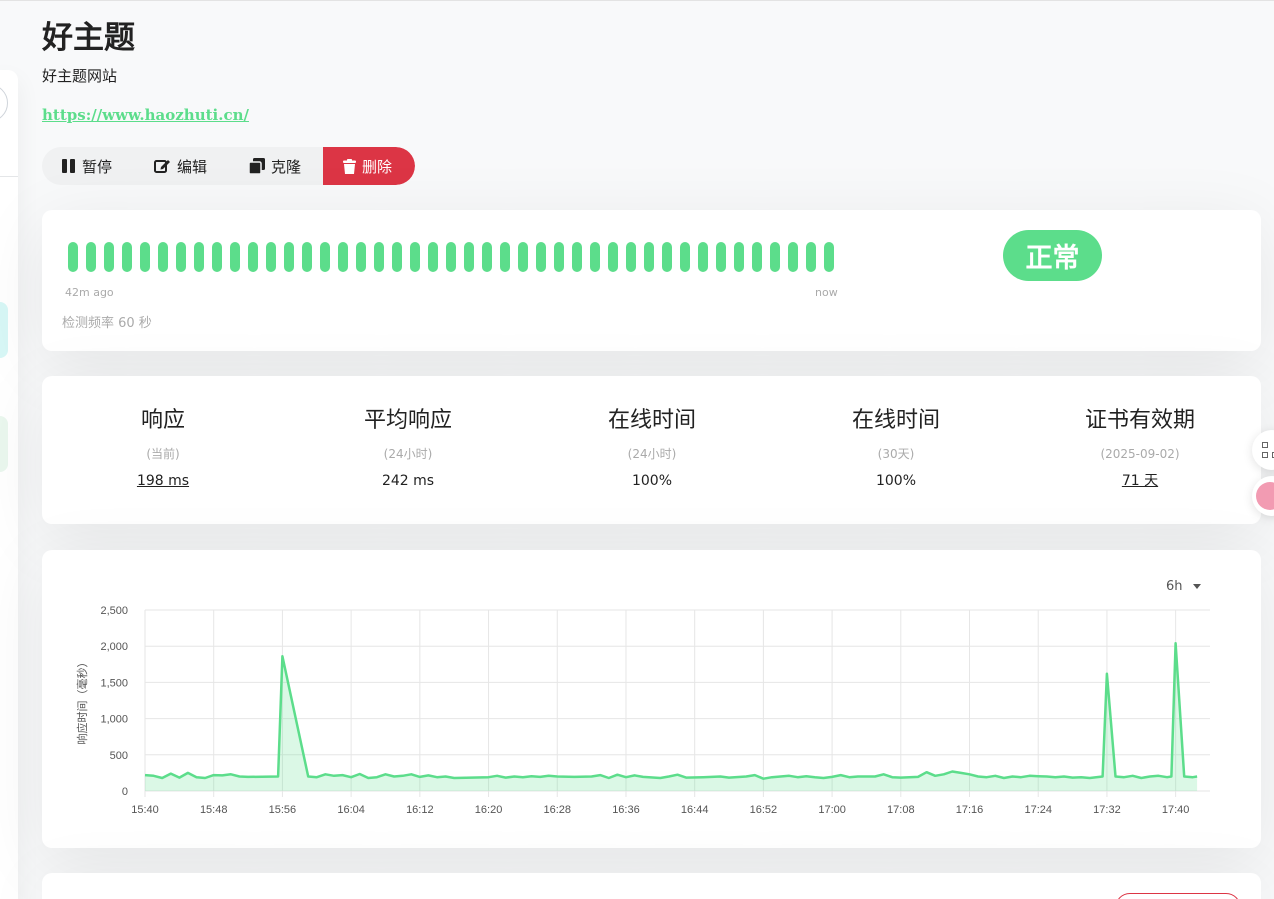 The height and width of the screenshot is (899, 1274). I want to click on x-tick-label: 17:16, so click(970, 810).